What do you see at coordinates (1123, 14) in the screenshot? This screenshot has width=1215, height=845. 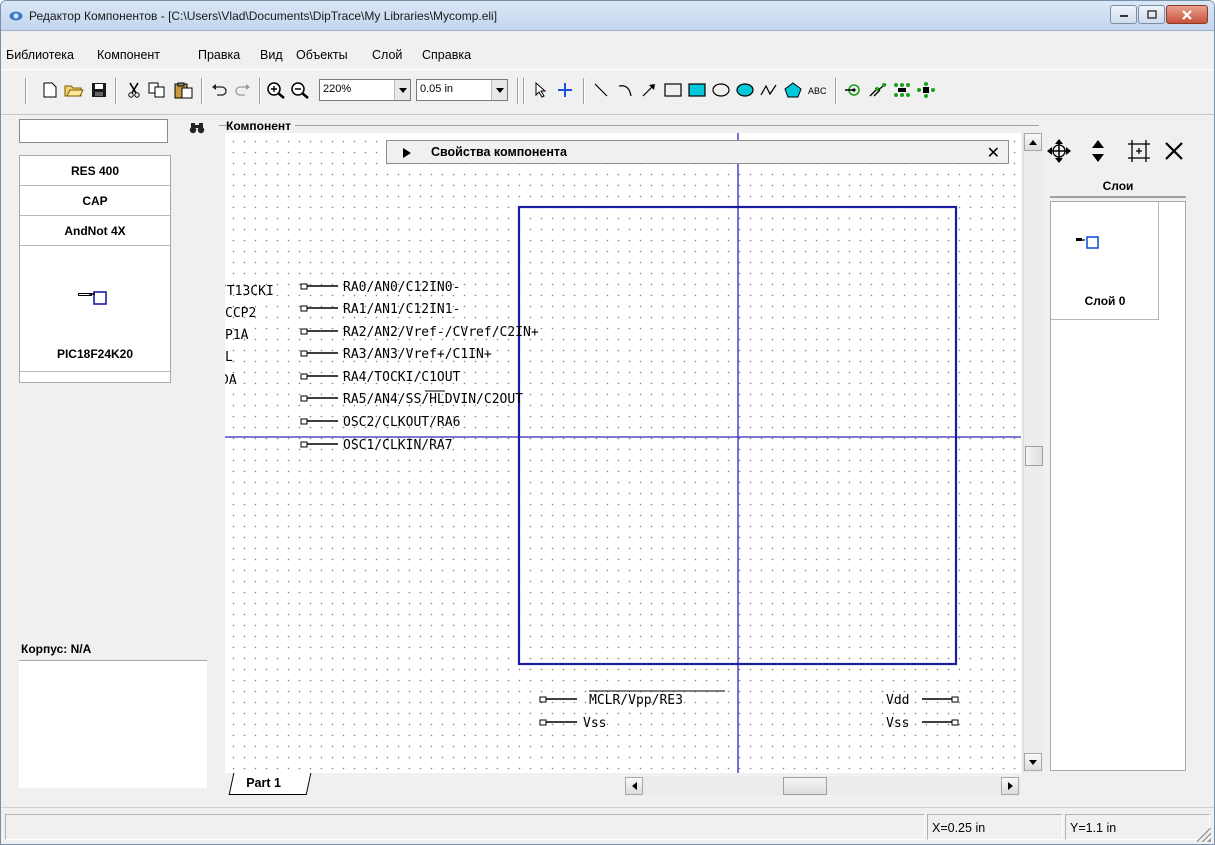 I see `minimize-button` at bounding box center [1123, 14].